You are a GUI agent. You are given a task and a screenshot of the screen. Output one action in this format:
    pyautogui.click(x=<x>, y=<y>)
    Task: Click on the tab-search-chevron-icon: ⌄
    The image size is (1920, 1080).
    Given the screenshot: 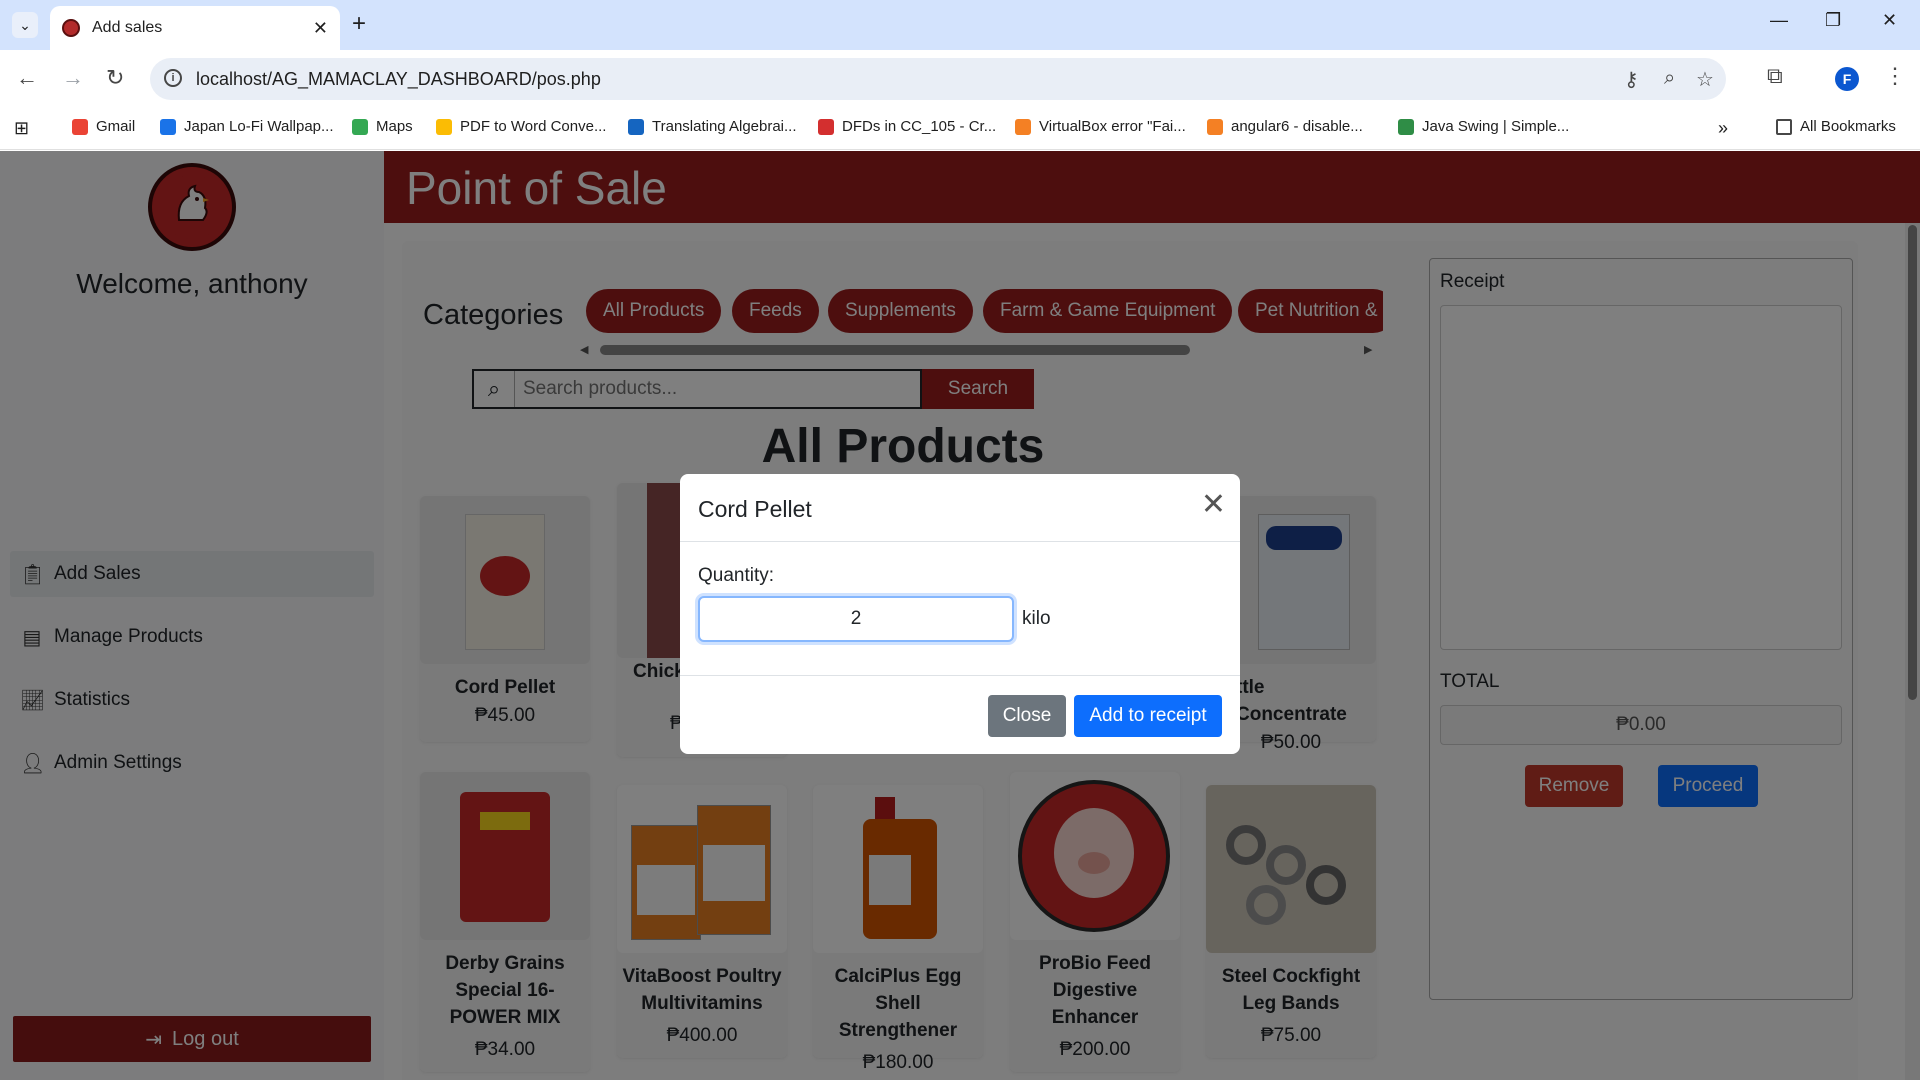 What is the action you would take?
    pyautogui.click(x=25, y=25)
    